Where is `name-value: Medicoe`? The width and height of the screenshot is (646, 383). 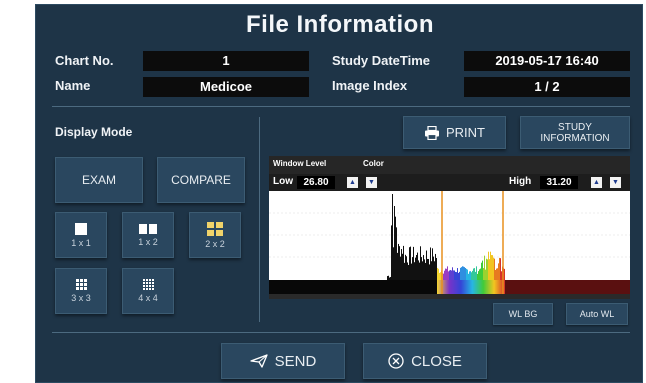 name-value: Medicoe is located at coordinates (226, 87).